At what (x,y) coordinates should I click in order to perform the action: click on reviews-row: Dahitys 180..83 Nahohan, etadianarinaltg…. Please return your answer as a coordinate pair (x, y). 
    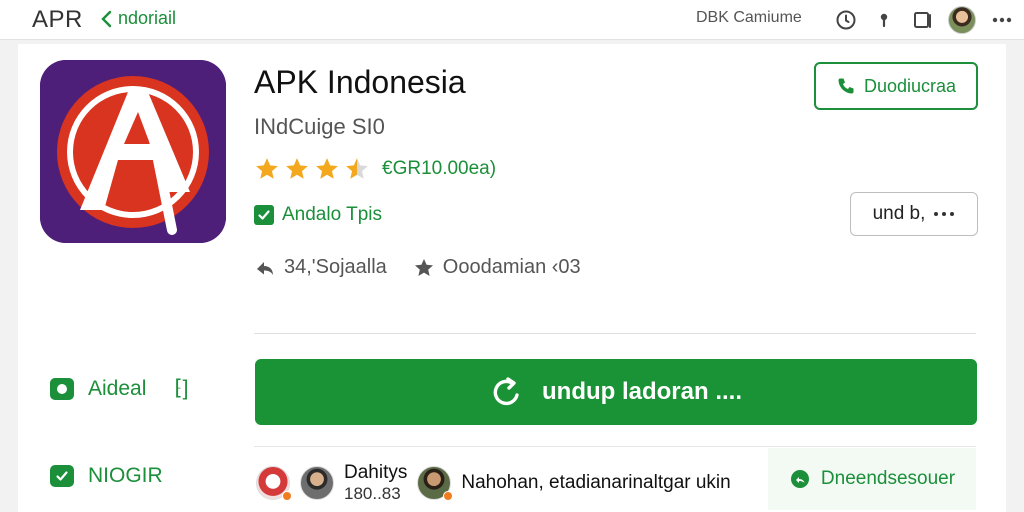
    Looking at the image, I should click on (493, 482).